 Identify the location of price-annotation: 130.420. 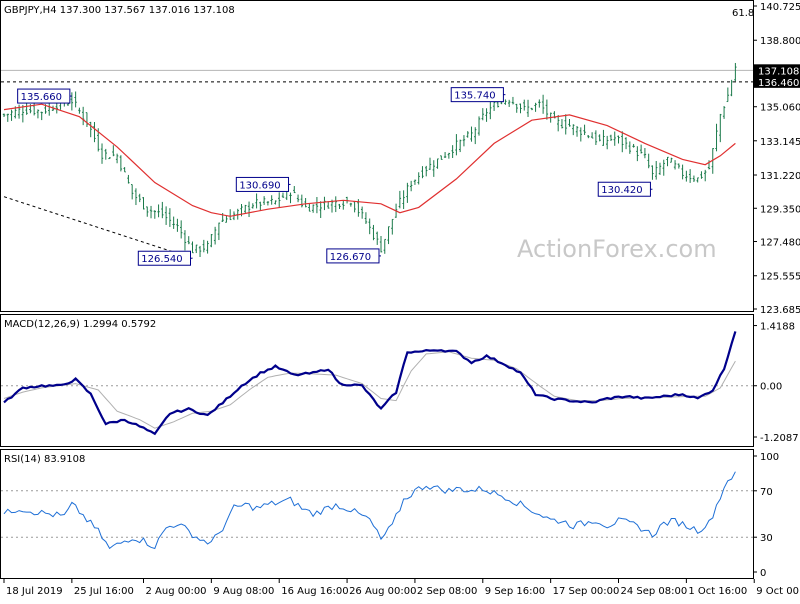
(621, 190).